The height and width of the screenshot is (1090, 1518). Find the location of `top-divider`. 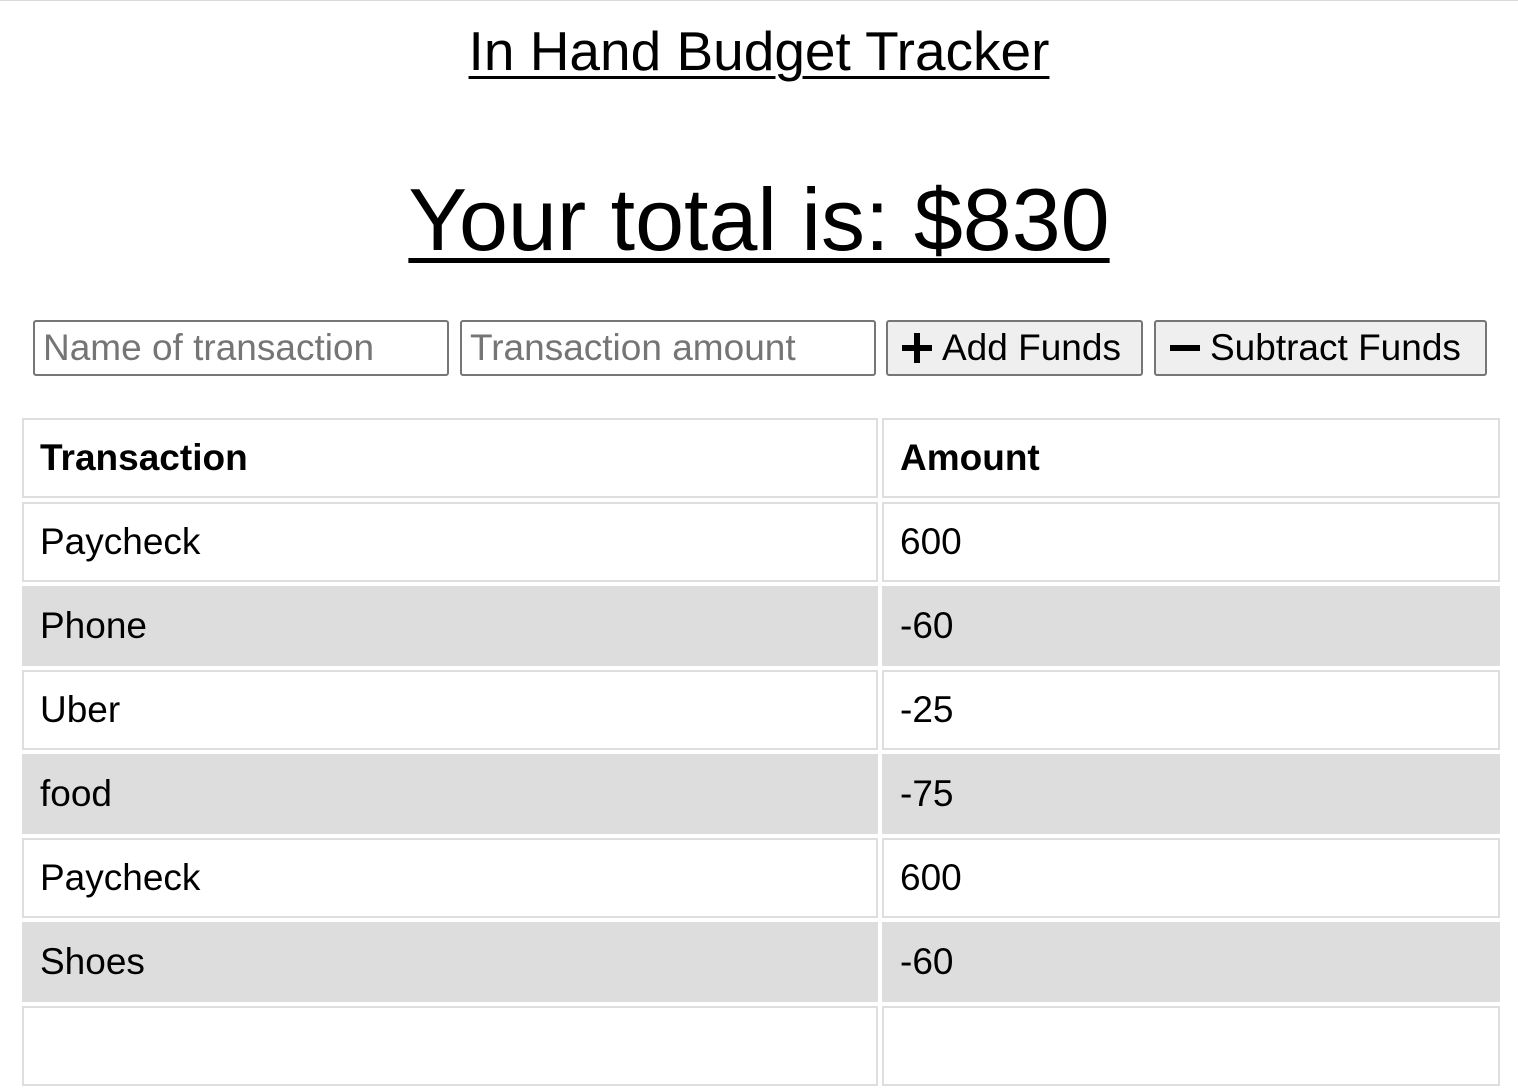

top-divider is located at coordinates (759, 0).